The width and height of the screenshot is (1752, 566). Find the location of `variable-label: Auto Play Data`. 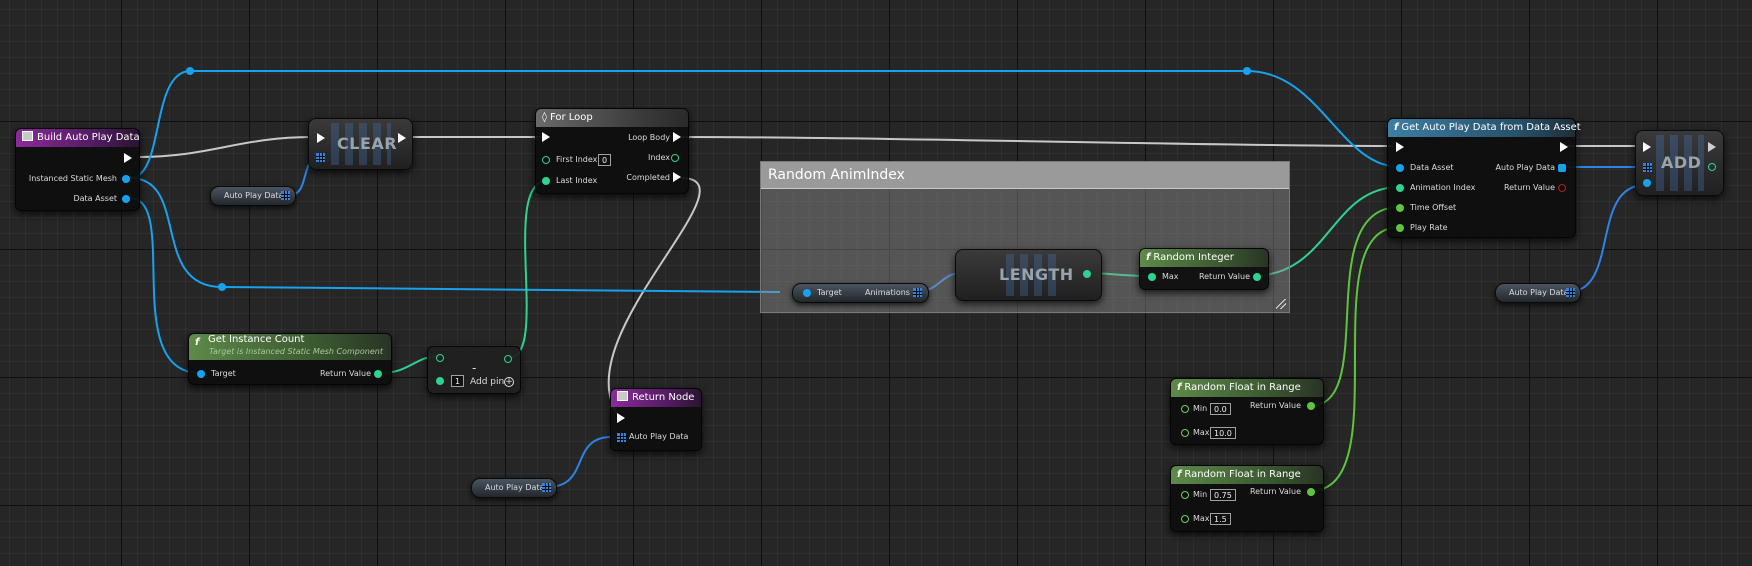

variable-label: Auto Play Data is located at coordinates (1539, 292).